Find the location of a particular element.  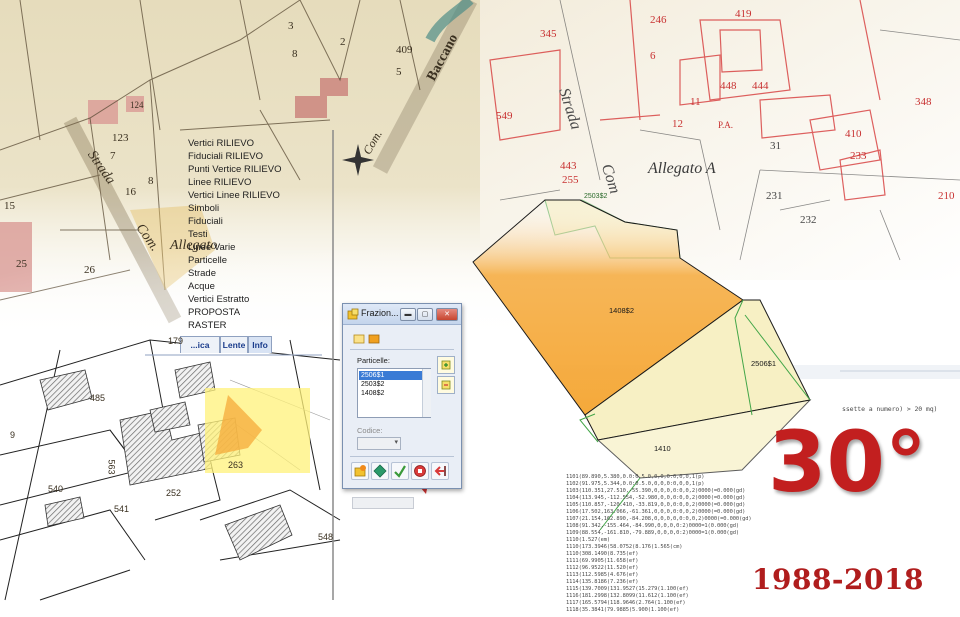

cad-parcel-label: 1408$2 is located at coordinates (622, 310).